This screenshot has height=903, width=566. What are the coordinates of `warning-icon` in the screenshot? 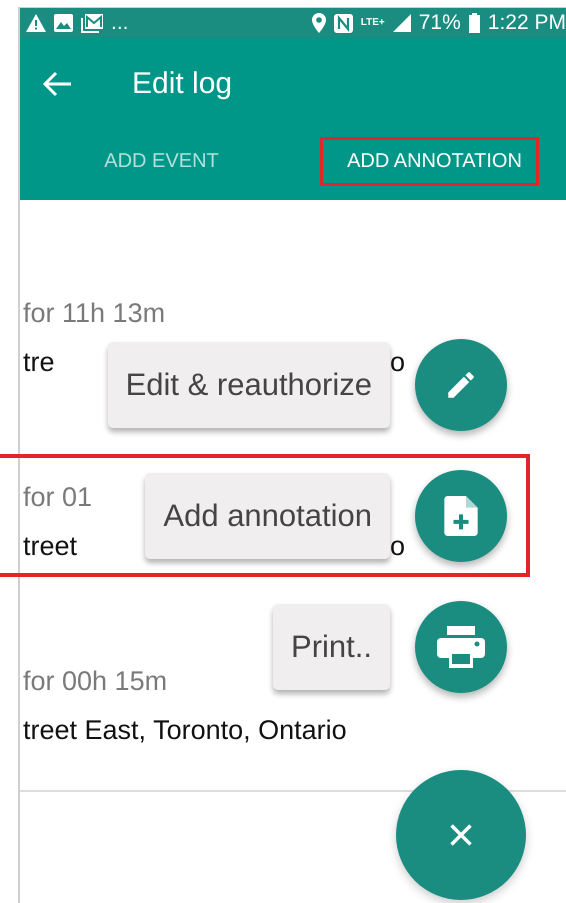 It's located at (36, 23).